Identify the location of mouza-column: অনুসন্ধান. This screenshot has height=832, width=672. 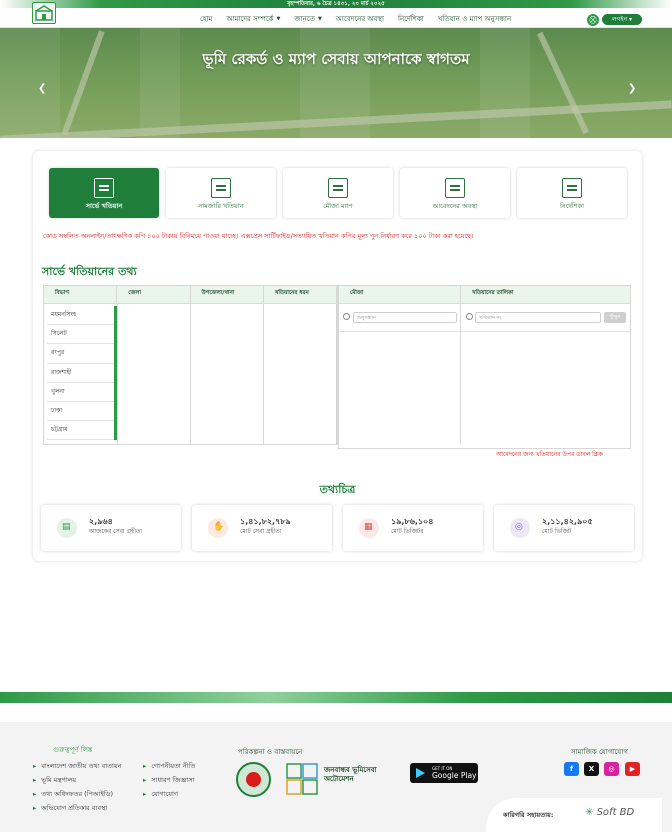
(400, 374).